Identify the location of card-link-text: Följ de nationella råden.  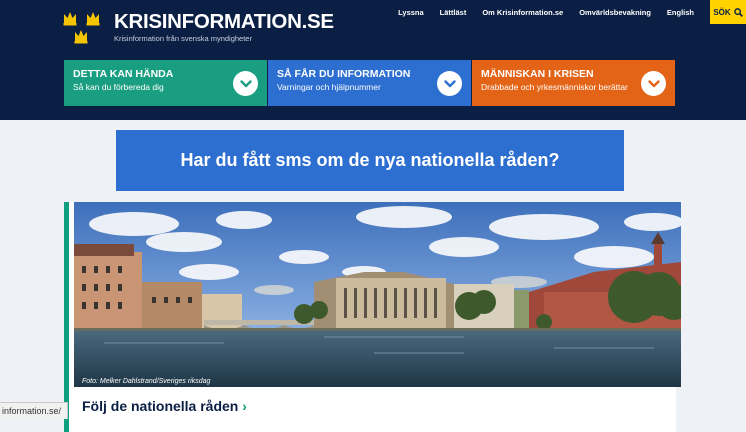
(160, 406).